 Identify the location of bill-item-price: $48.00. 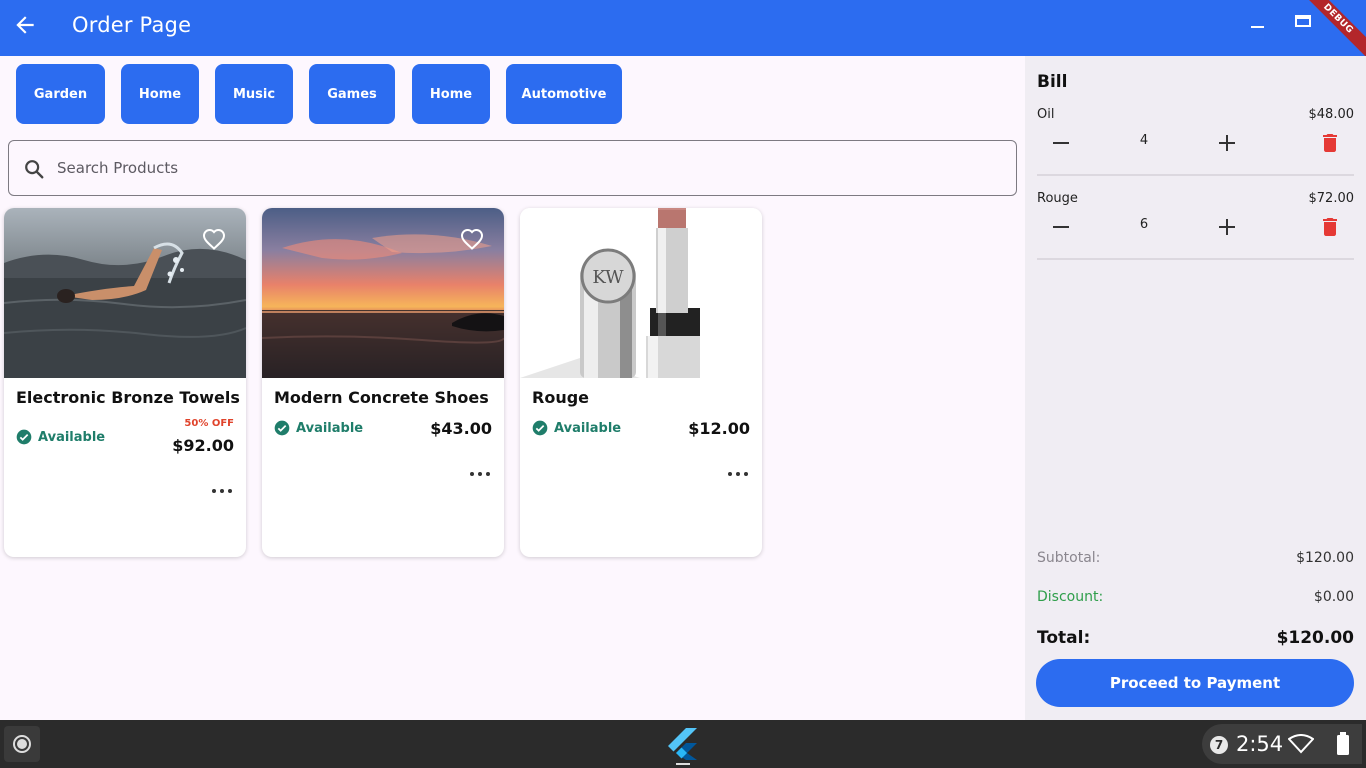
(1331, 114).